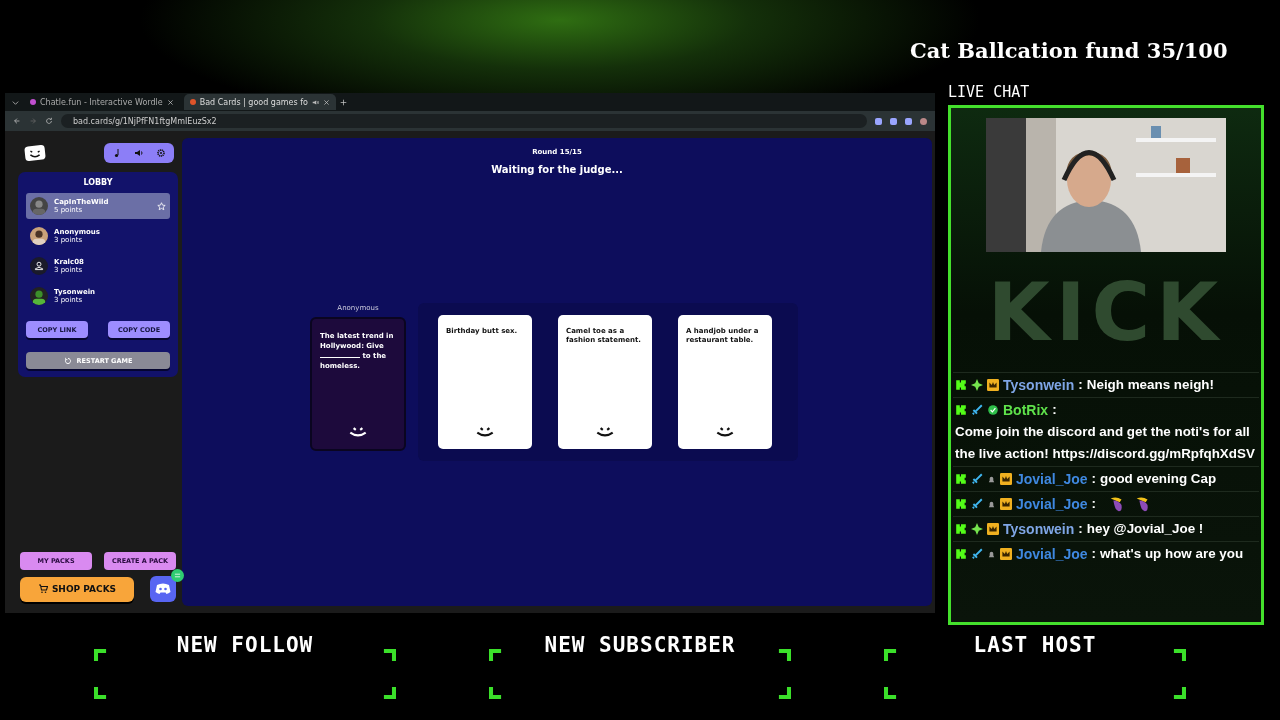 The image size is (1280, 720). I want to click on live-chat-label: LIVE CHAT, so click(989, 92).